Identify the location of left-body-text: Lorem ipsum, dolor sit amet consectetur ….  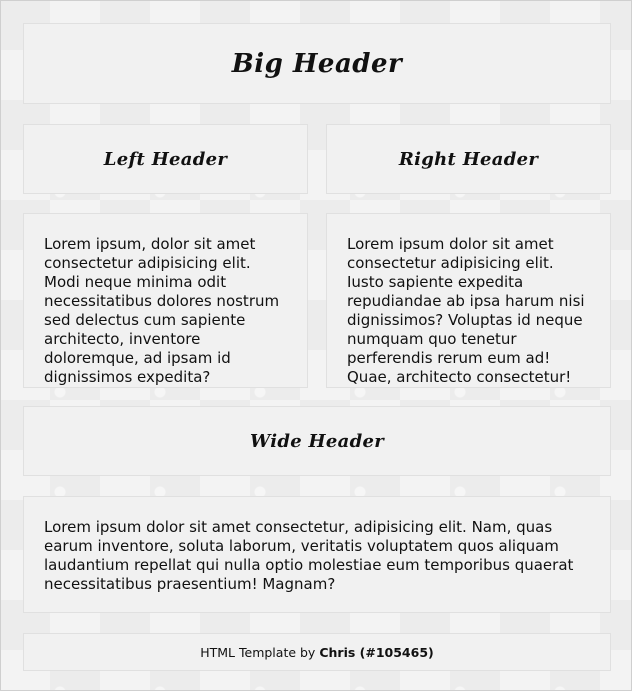
(162, 310).